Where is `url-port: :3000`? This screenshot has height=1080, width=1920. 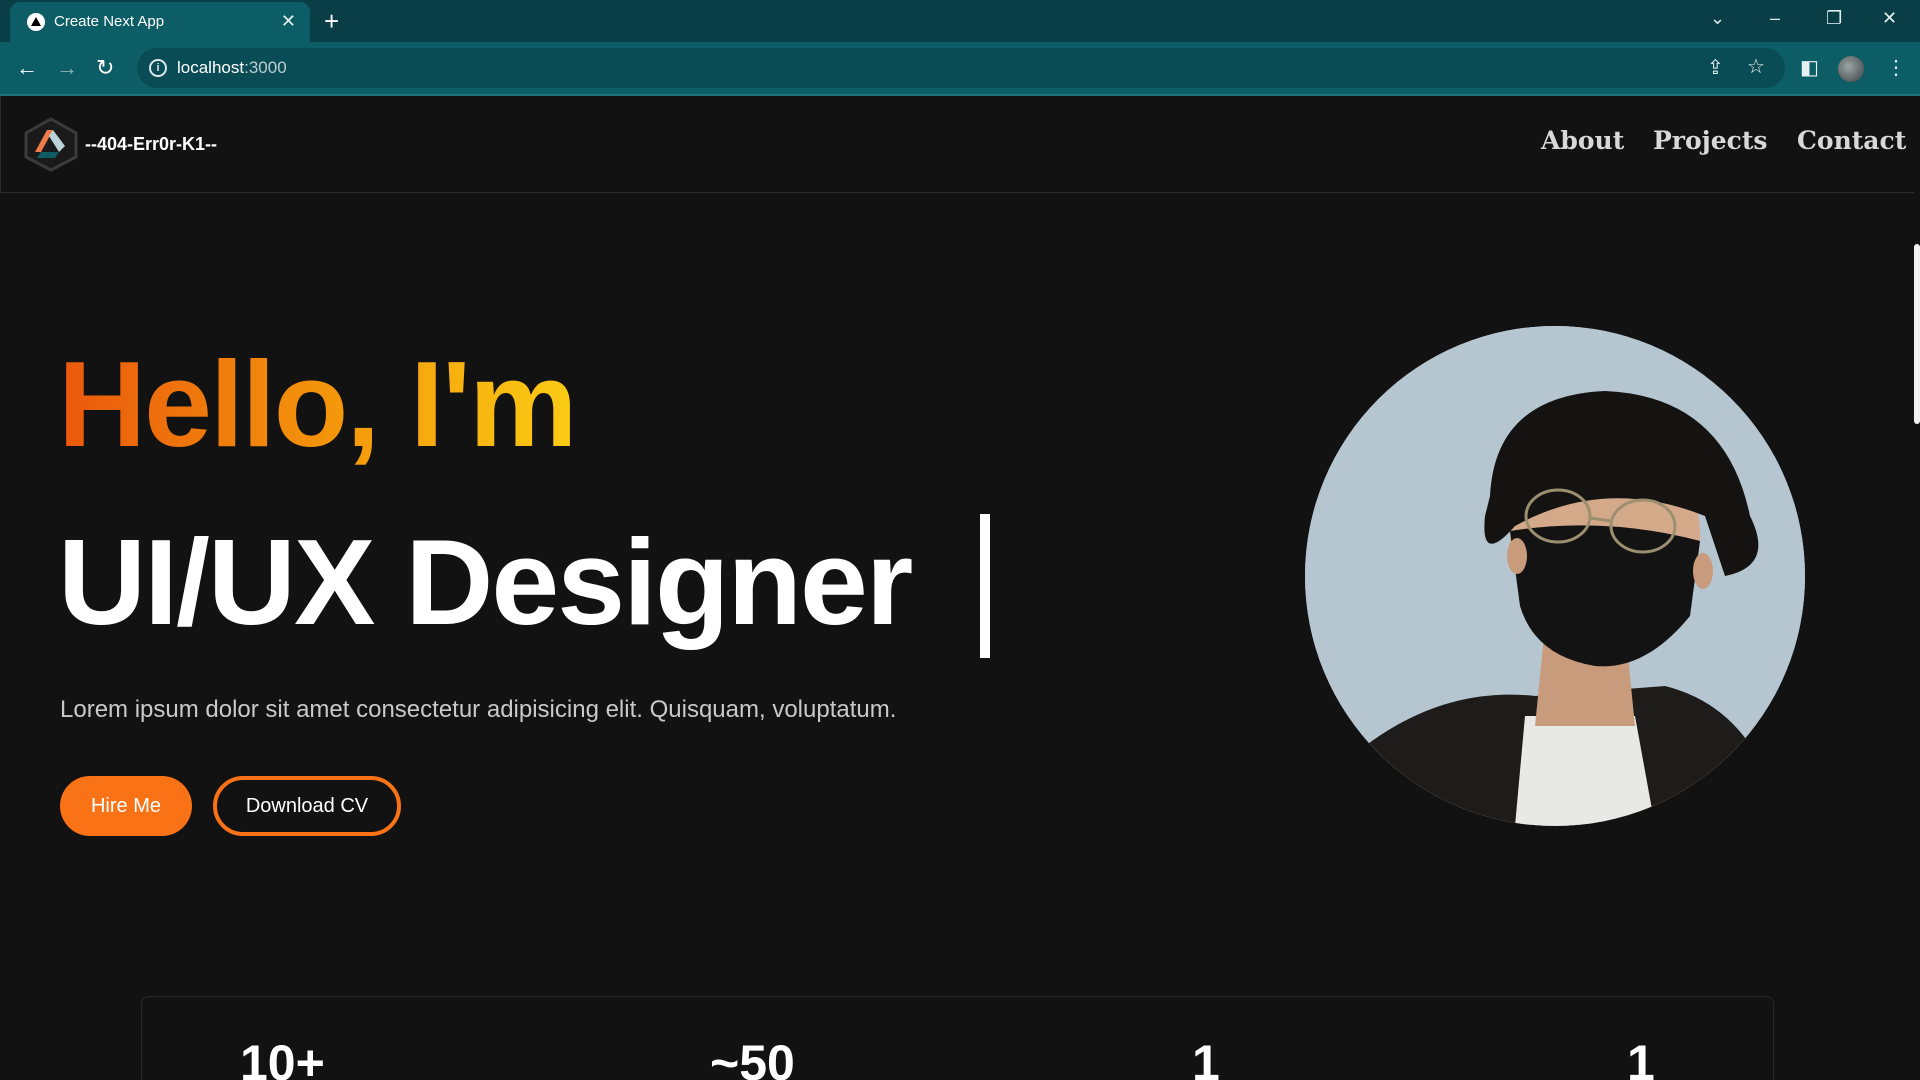
url-port: :3000 is located at coordinates (265, 67).